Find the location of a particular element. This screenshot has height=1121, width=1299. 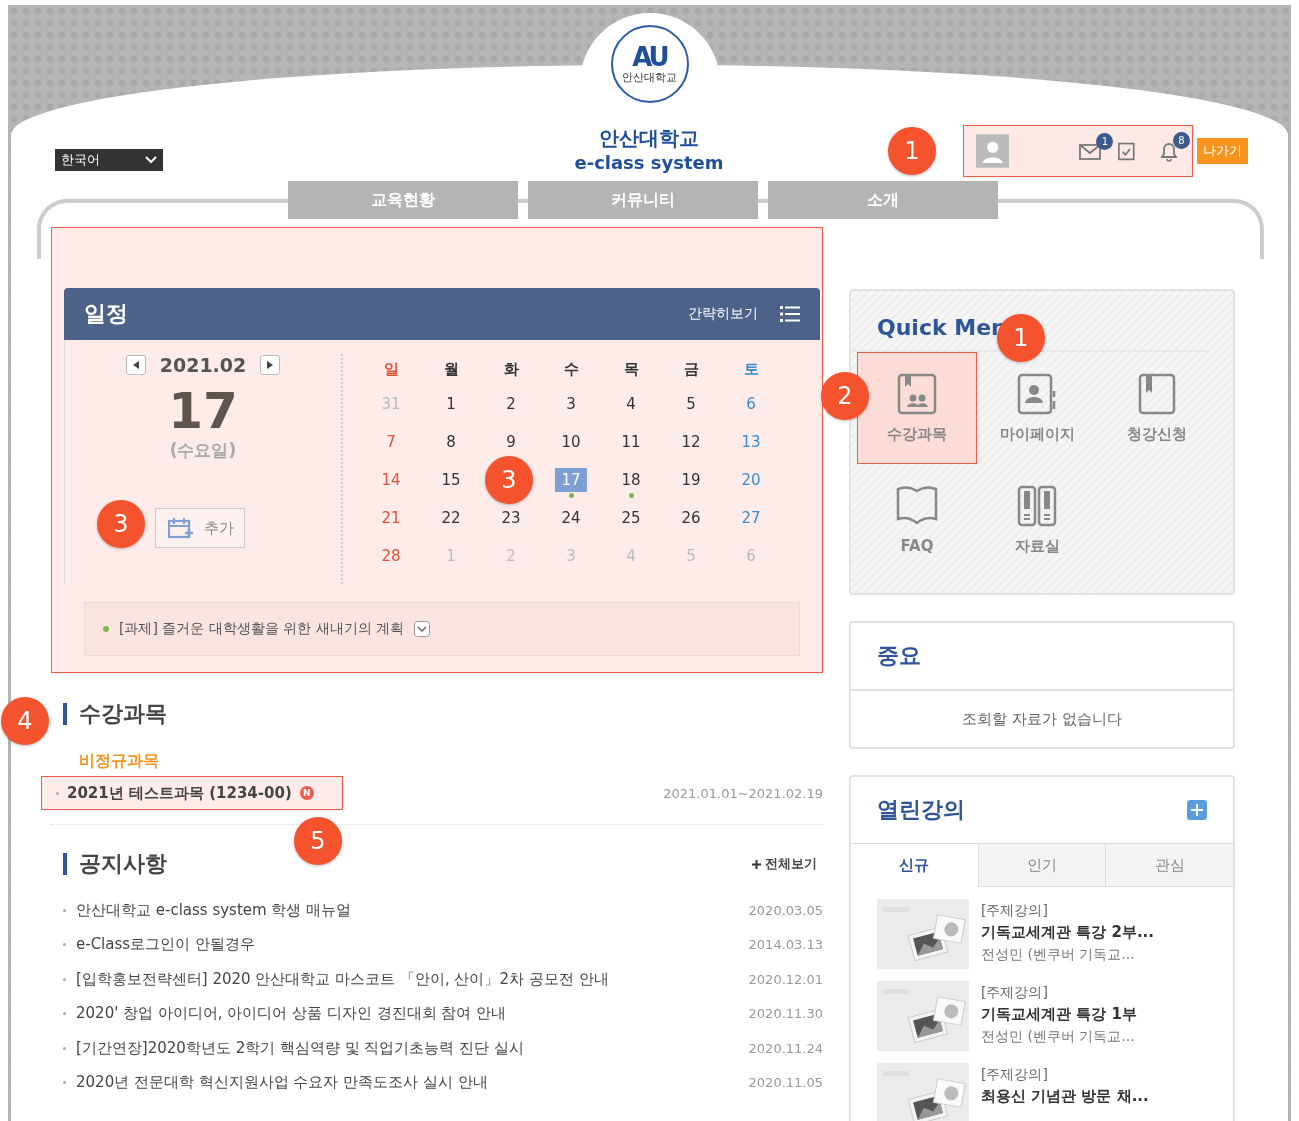

mail-icon is located at coordinates (1091, 151).